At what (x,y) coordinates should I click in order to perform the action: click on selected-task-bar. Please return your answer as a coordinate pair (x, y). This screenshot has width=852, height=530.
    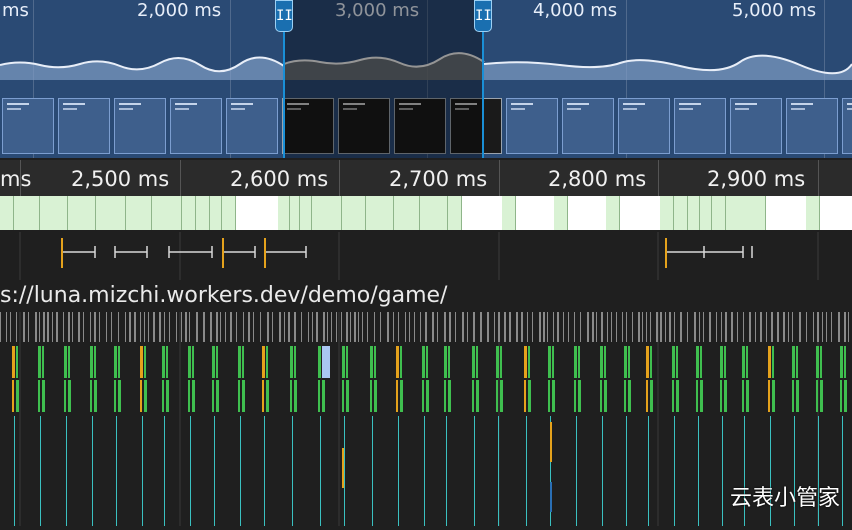
    Looking at the image, I should click on (326, 362).